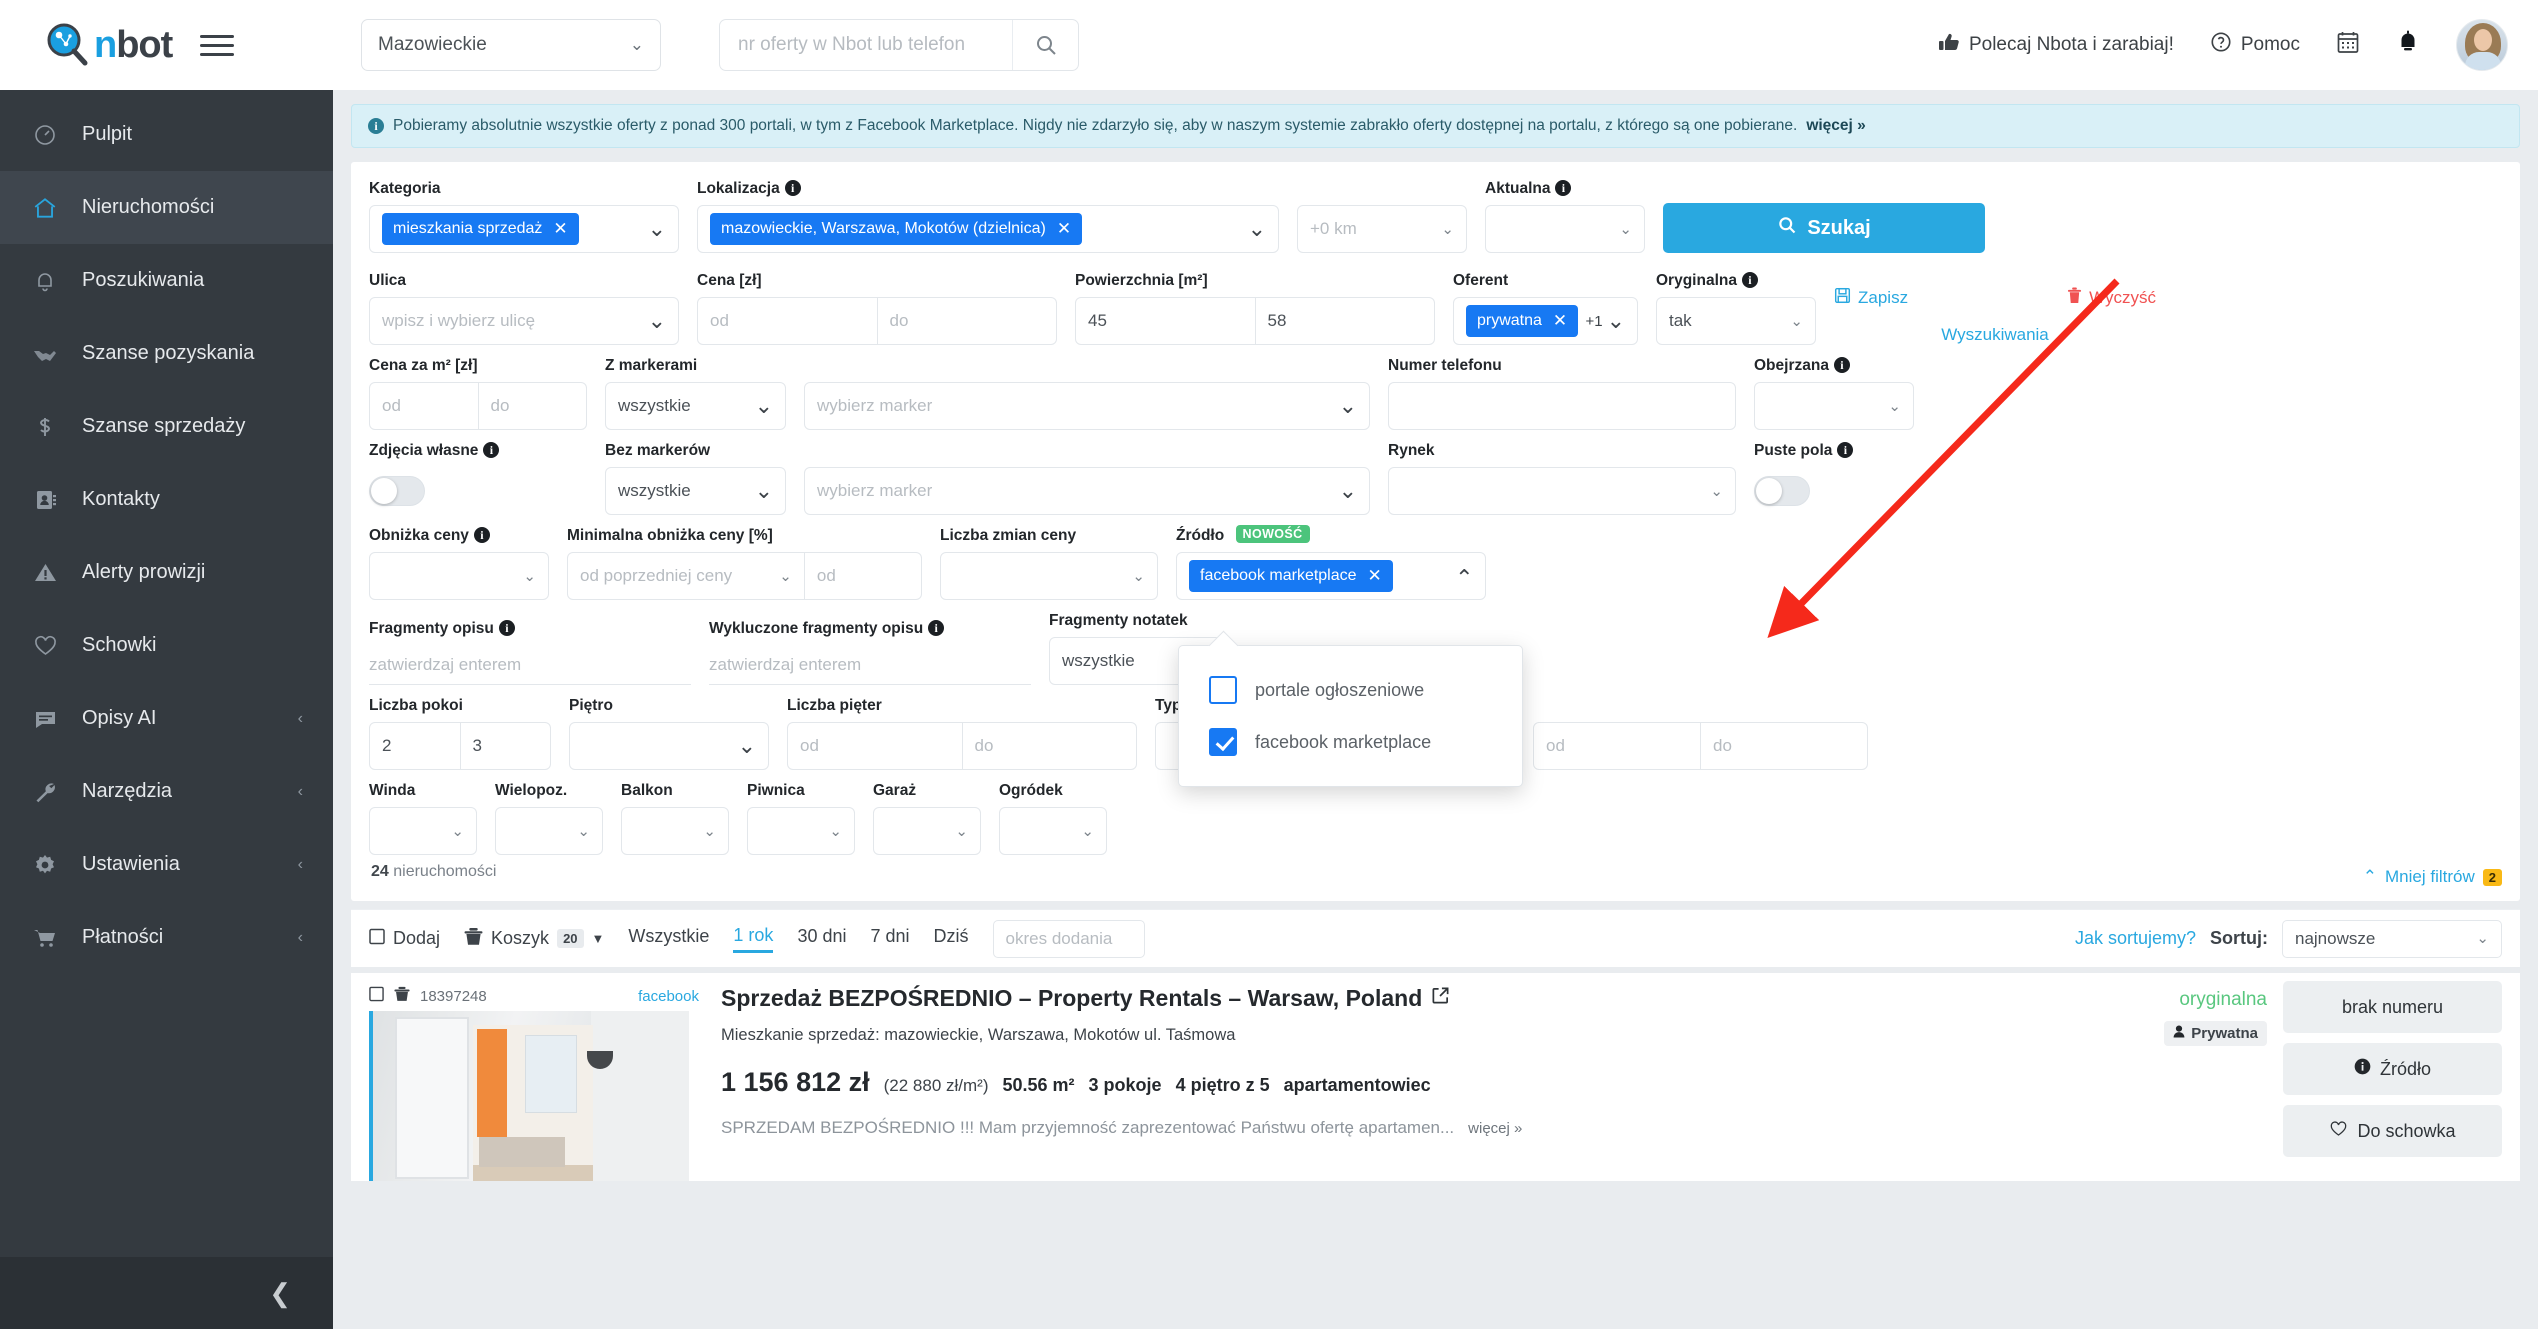 The width and height of the screenshot is (2538, 1329). Describe the element at coordinates (217, 45) in the screenshot. I see `menu-toggle-button` at that location.